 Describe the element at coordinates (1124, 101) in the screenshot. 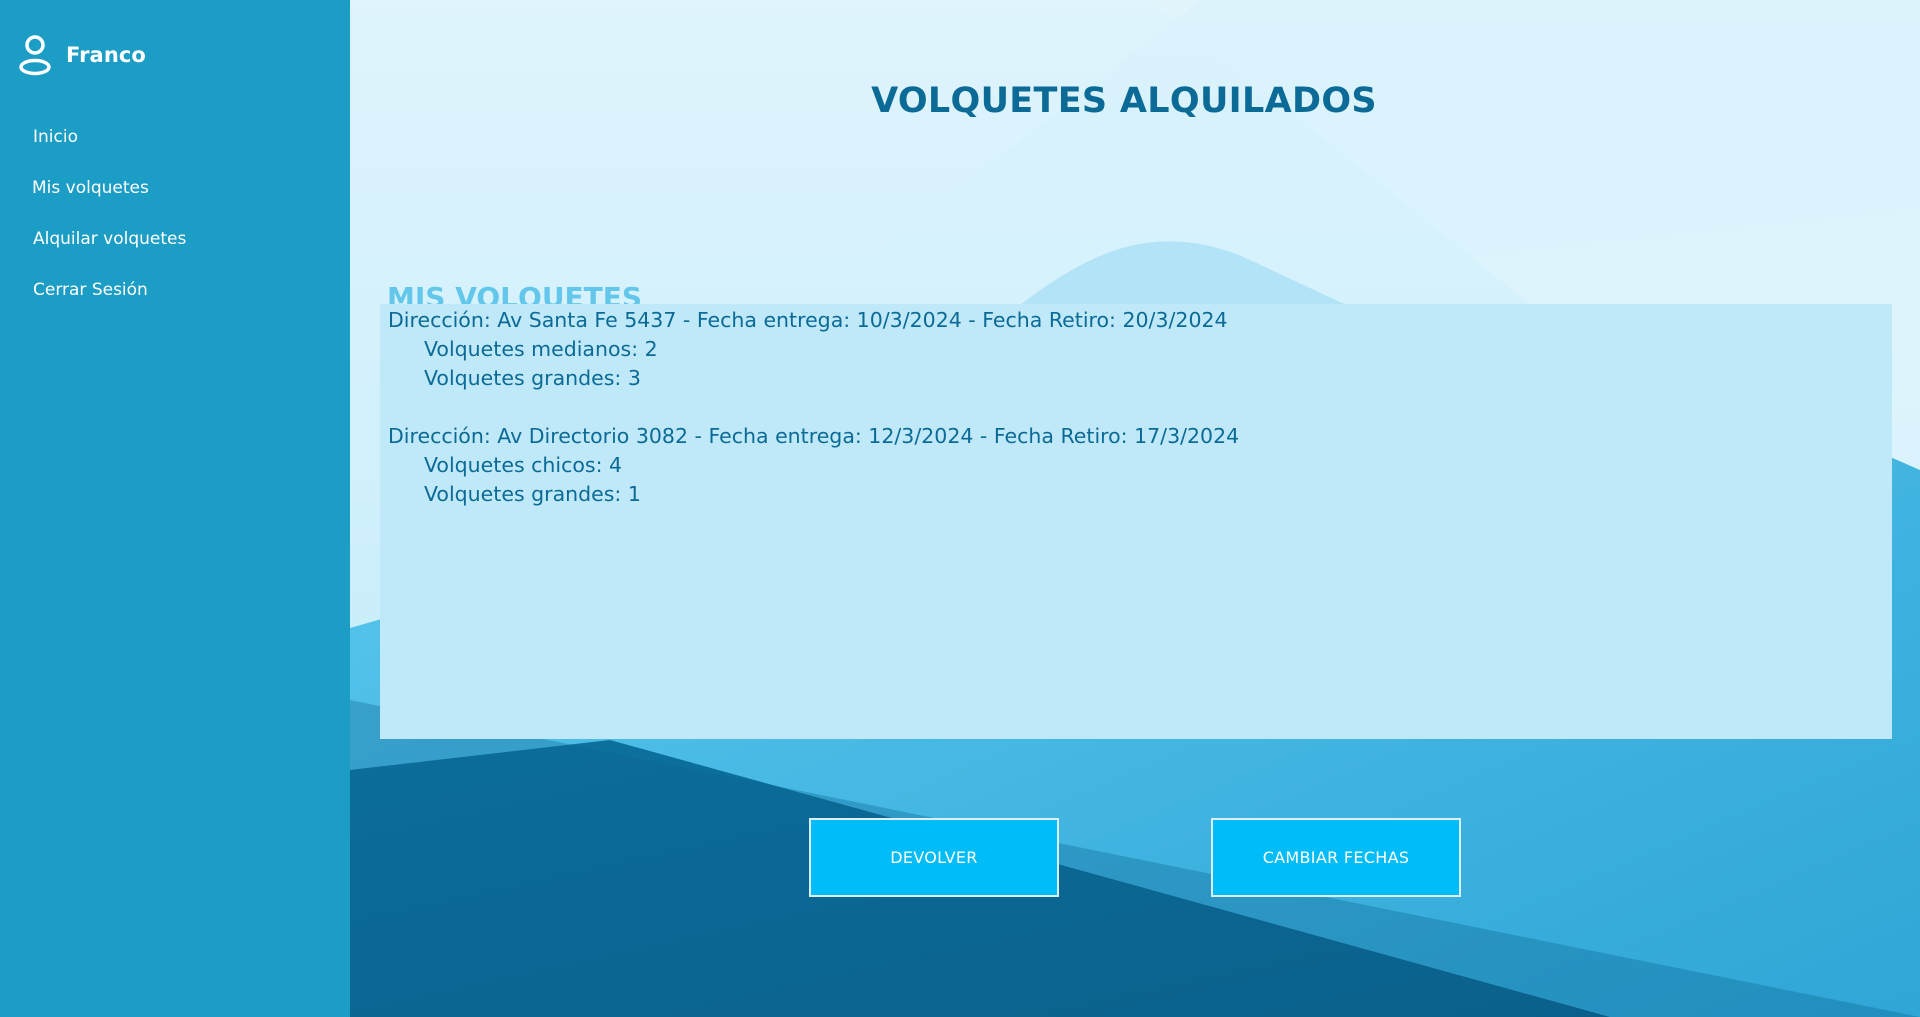

I see `page-title: VOLQUETES ALQUILADOS` at that location.